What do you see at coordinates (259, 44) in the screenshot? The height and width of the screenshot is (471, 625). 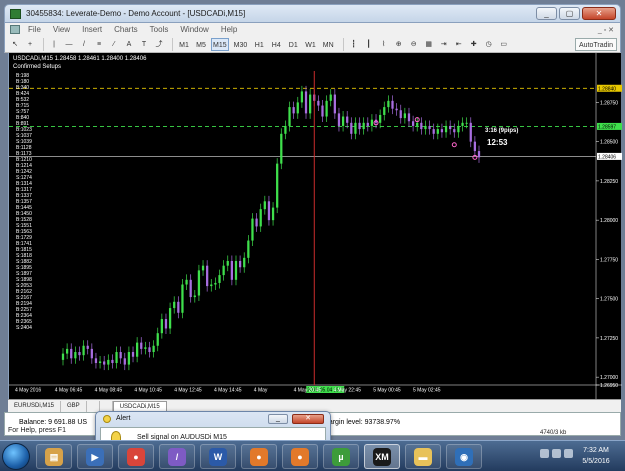 I see `timeframe-h1: H1` at bounding box center [259, 44].